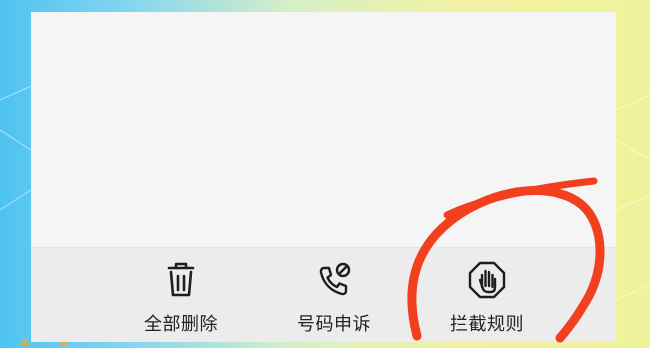 Image resolution: width=650 pixels, height=348 pixels. I want to click on trash-icon, so click(181, 279).